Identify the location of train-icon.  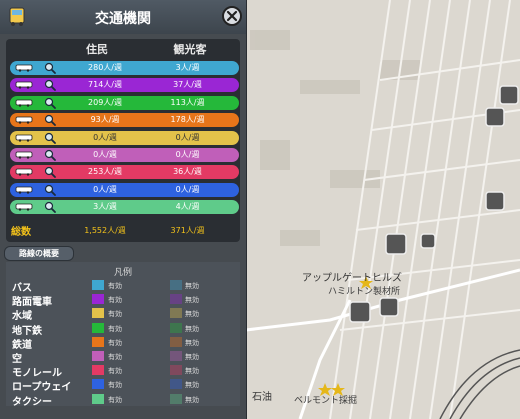
(24, 120).